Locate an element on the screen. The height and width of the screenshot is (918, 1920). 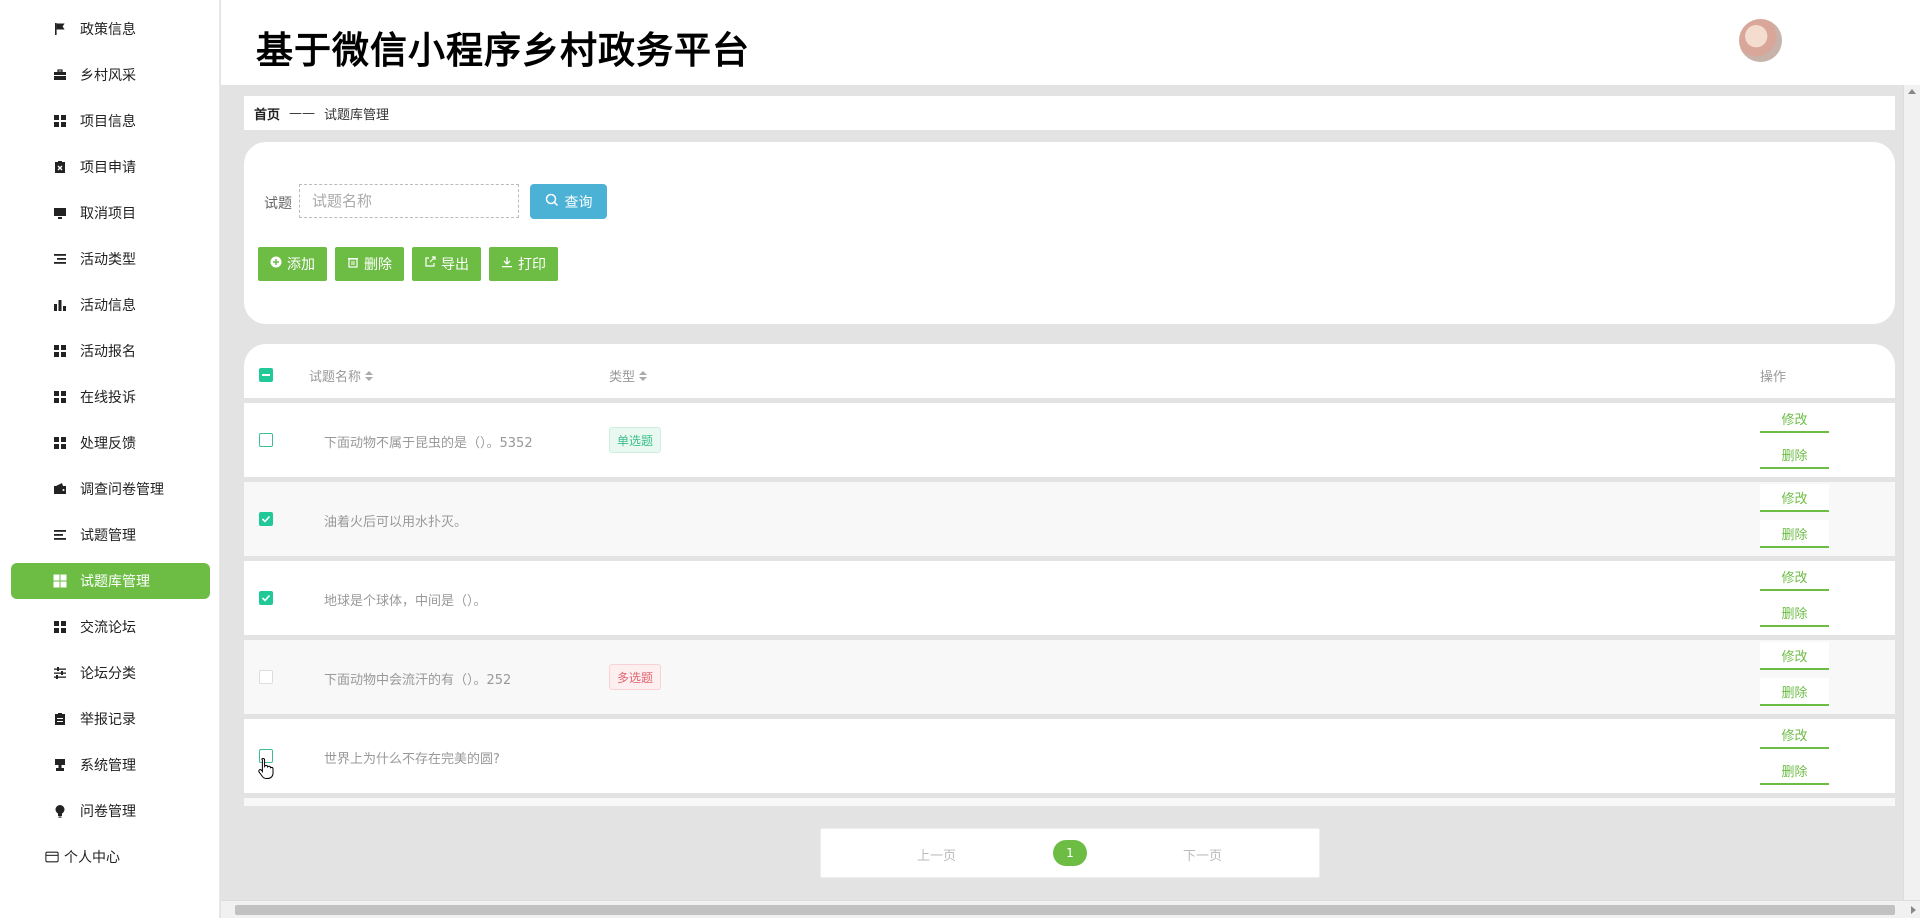
list-icon is located at coordinates (60, 535).